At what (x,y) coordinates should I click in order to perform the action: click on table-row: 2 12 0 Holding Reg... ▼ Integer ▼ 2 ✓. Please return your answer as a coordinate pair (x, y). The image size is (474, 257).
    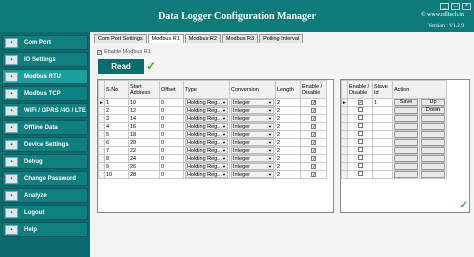
    Looking at the image, I should click on (212, 110).